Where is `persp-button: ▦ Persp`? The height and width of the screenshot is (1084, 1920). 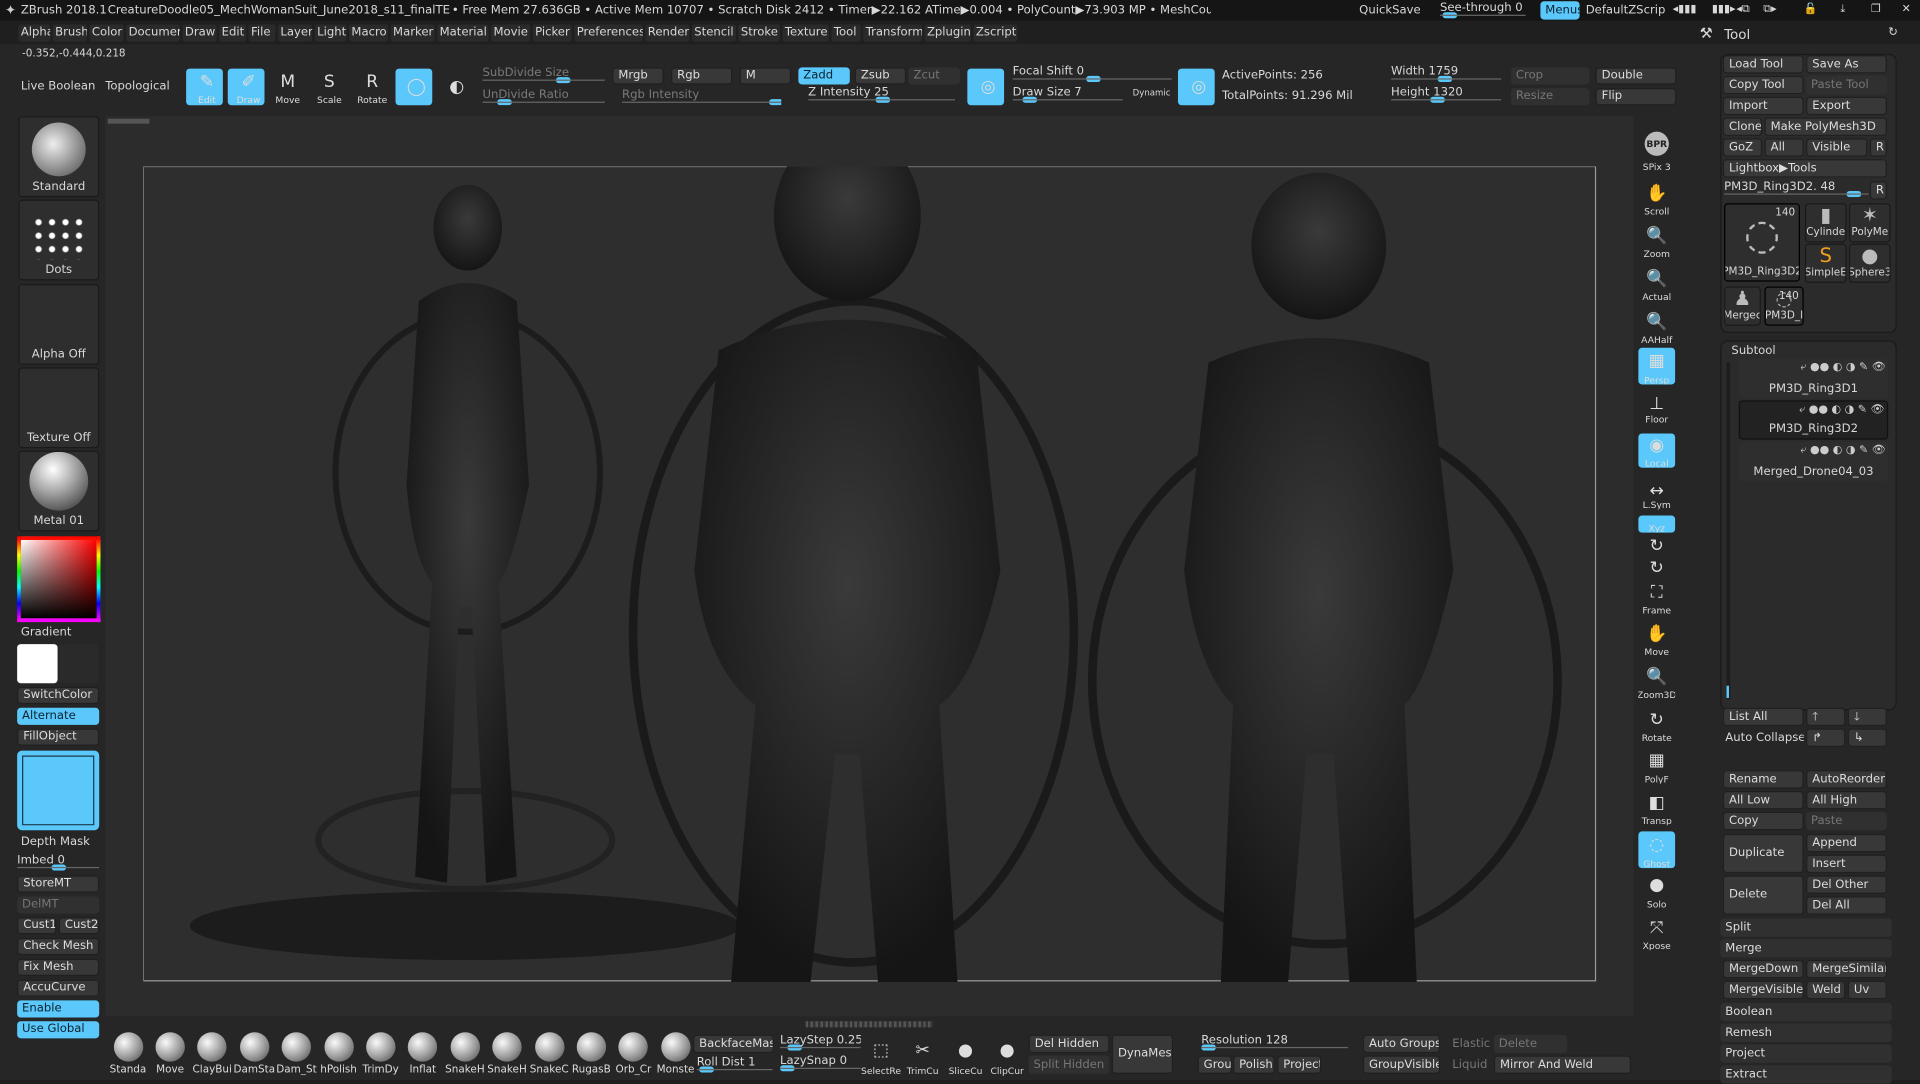
persp-button: ▦ Persp is located at coordinates (1657, 366).